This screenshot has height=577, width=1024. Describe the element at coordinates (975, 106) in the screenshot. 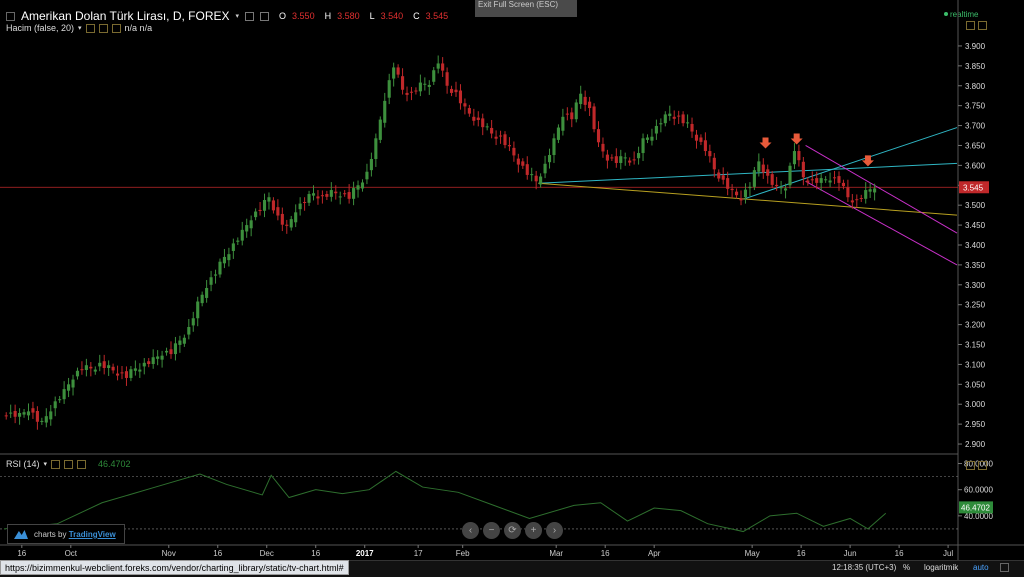

I see `price-tick-label: 3.750` at that location.